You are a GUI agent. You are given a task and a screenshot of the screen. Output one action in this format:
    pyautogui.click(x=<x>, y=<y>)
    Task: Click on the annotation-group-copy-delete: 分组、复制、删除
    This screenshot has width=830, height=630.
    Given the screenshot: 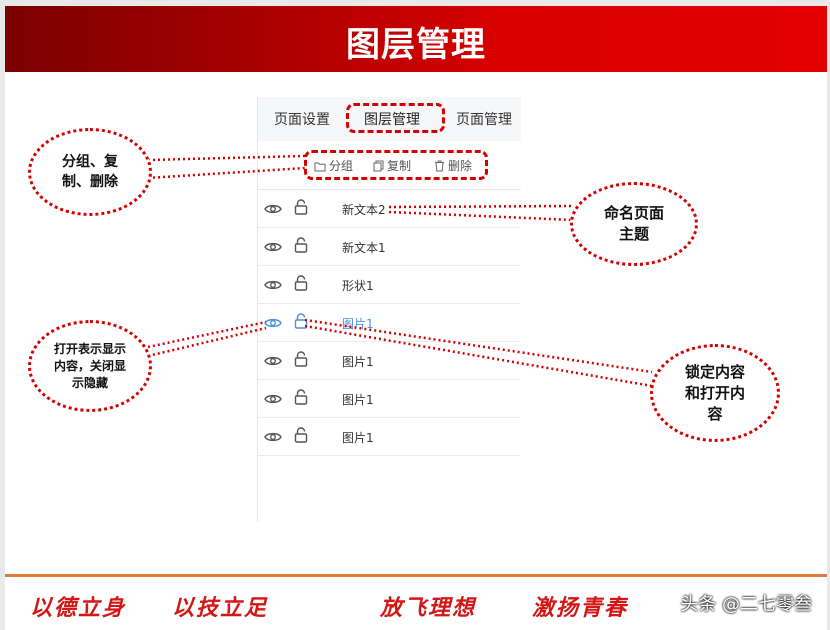 What is the action you would take?
    pyautogui.click(x=90, y=172)
    